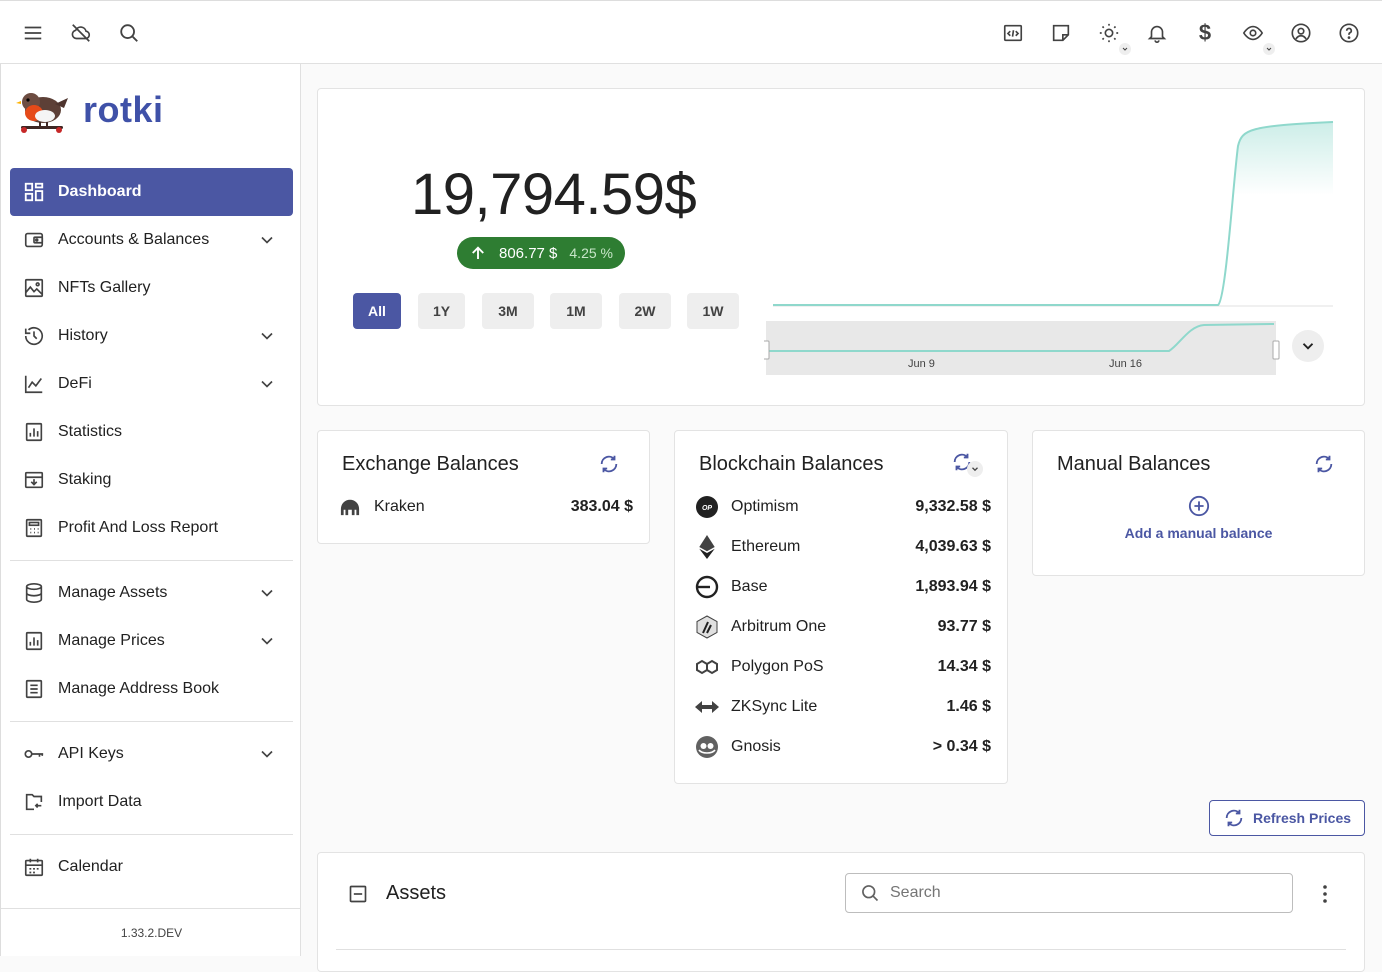  I want to click on expand-chart-button, so click(1308, 346).